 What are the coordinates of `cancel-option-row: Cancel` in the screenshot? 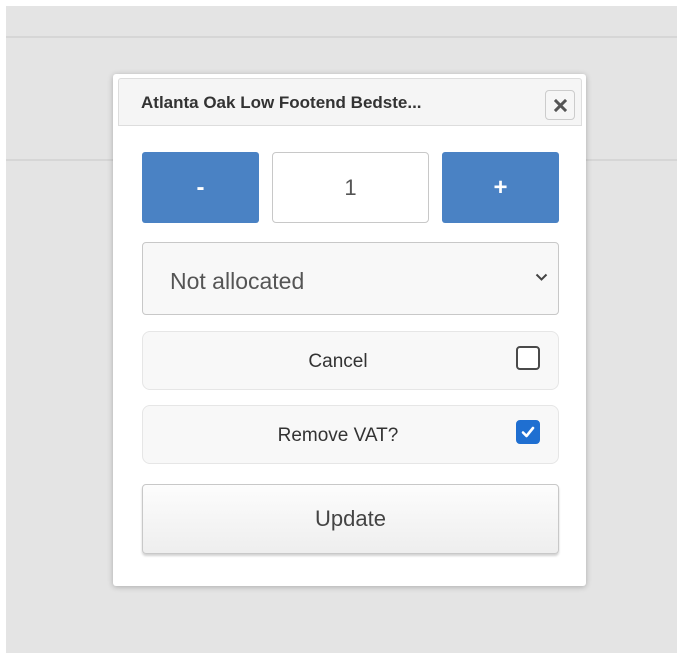 It's located at (350, 360).